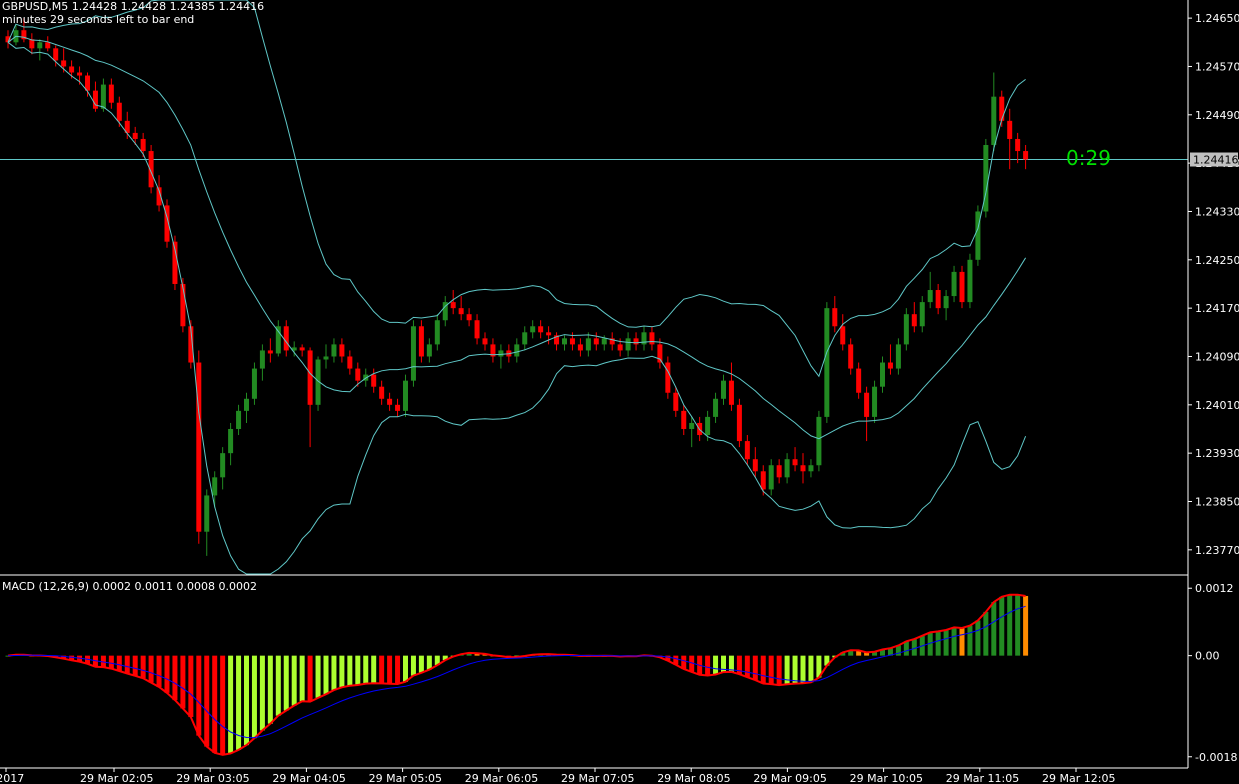  Describe the element at coordinates (982, 778) in the screenshot. I see `time-label: 29 Mar 11:05` at that location.